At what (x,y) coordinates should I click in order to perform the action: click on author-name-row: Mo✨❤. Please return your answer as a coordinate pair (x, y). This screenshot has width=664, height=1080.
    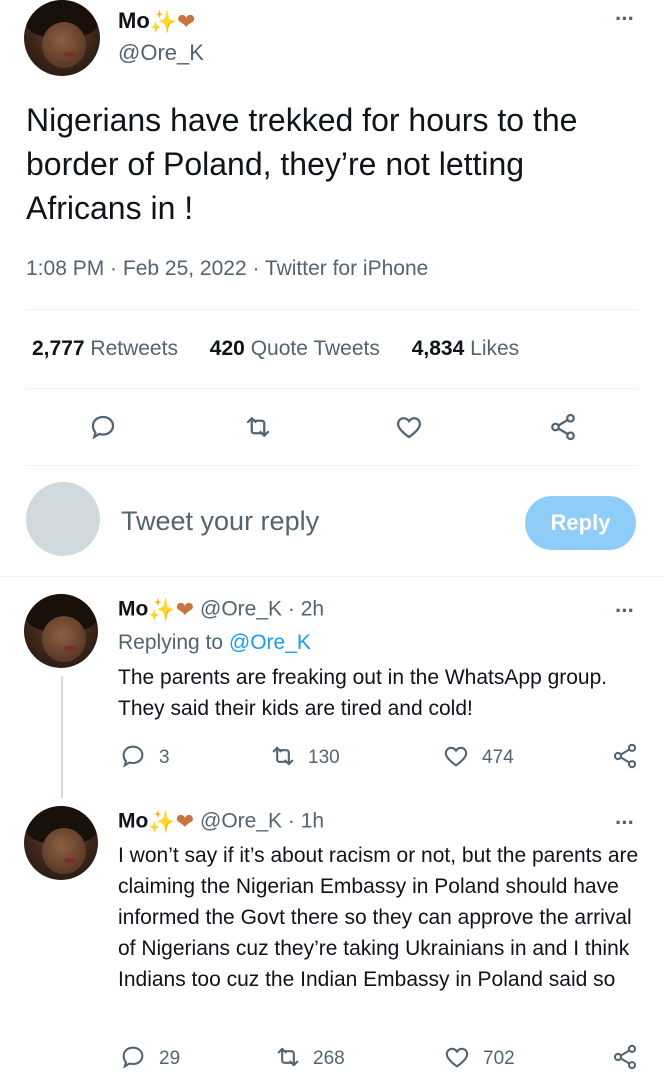
    Looking at the image, I should click on (157, 21).